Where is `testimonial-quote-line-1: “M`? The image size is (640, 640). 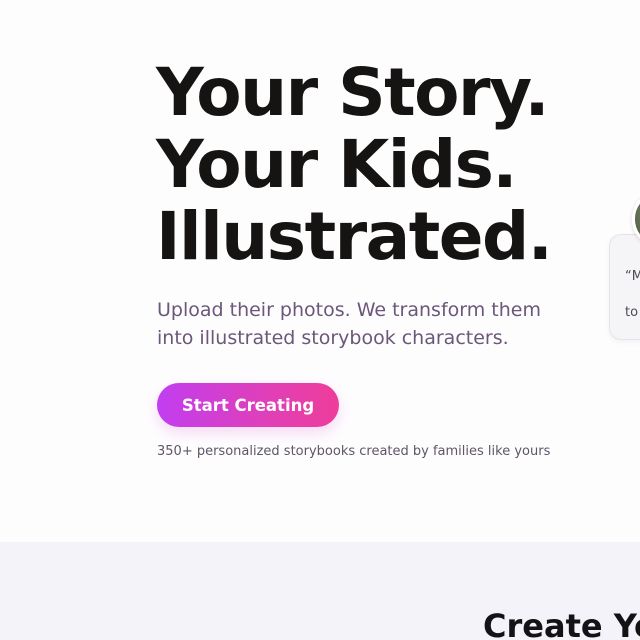
testimonial-quote-line-1: “M is located at coordinates (632, 276).